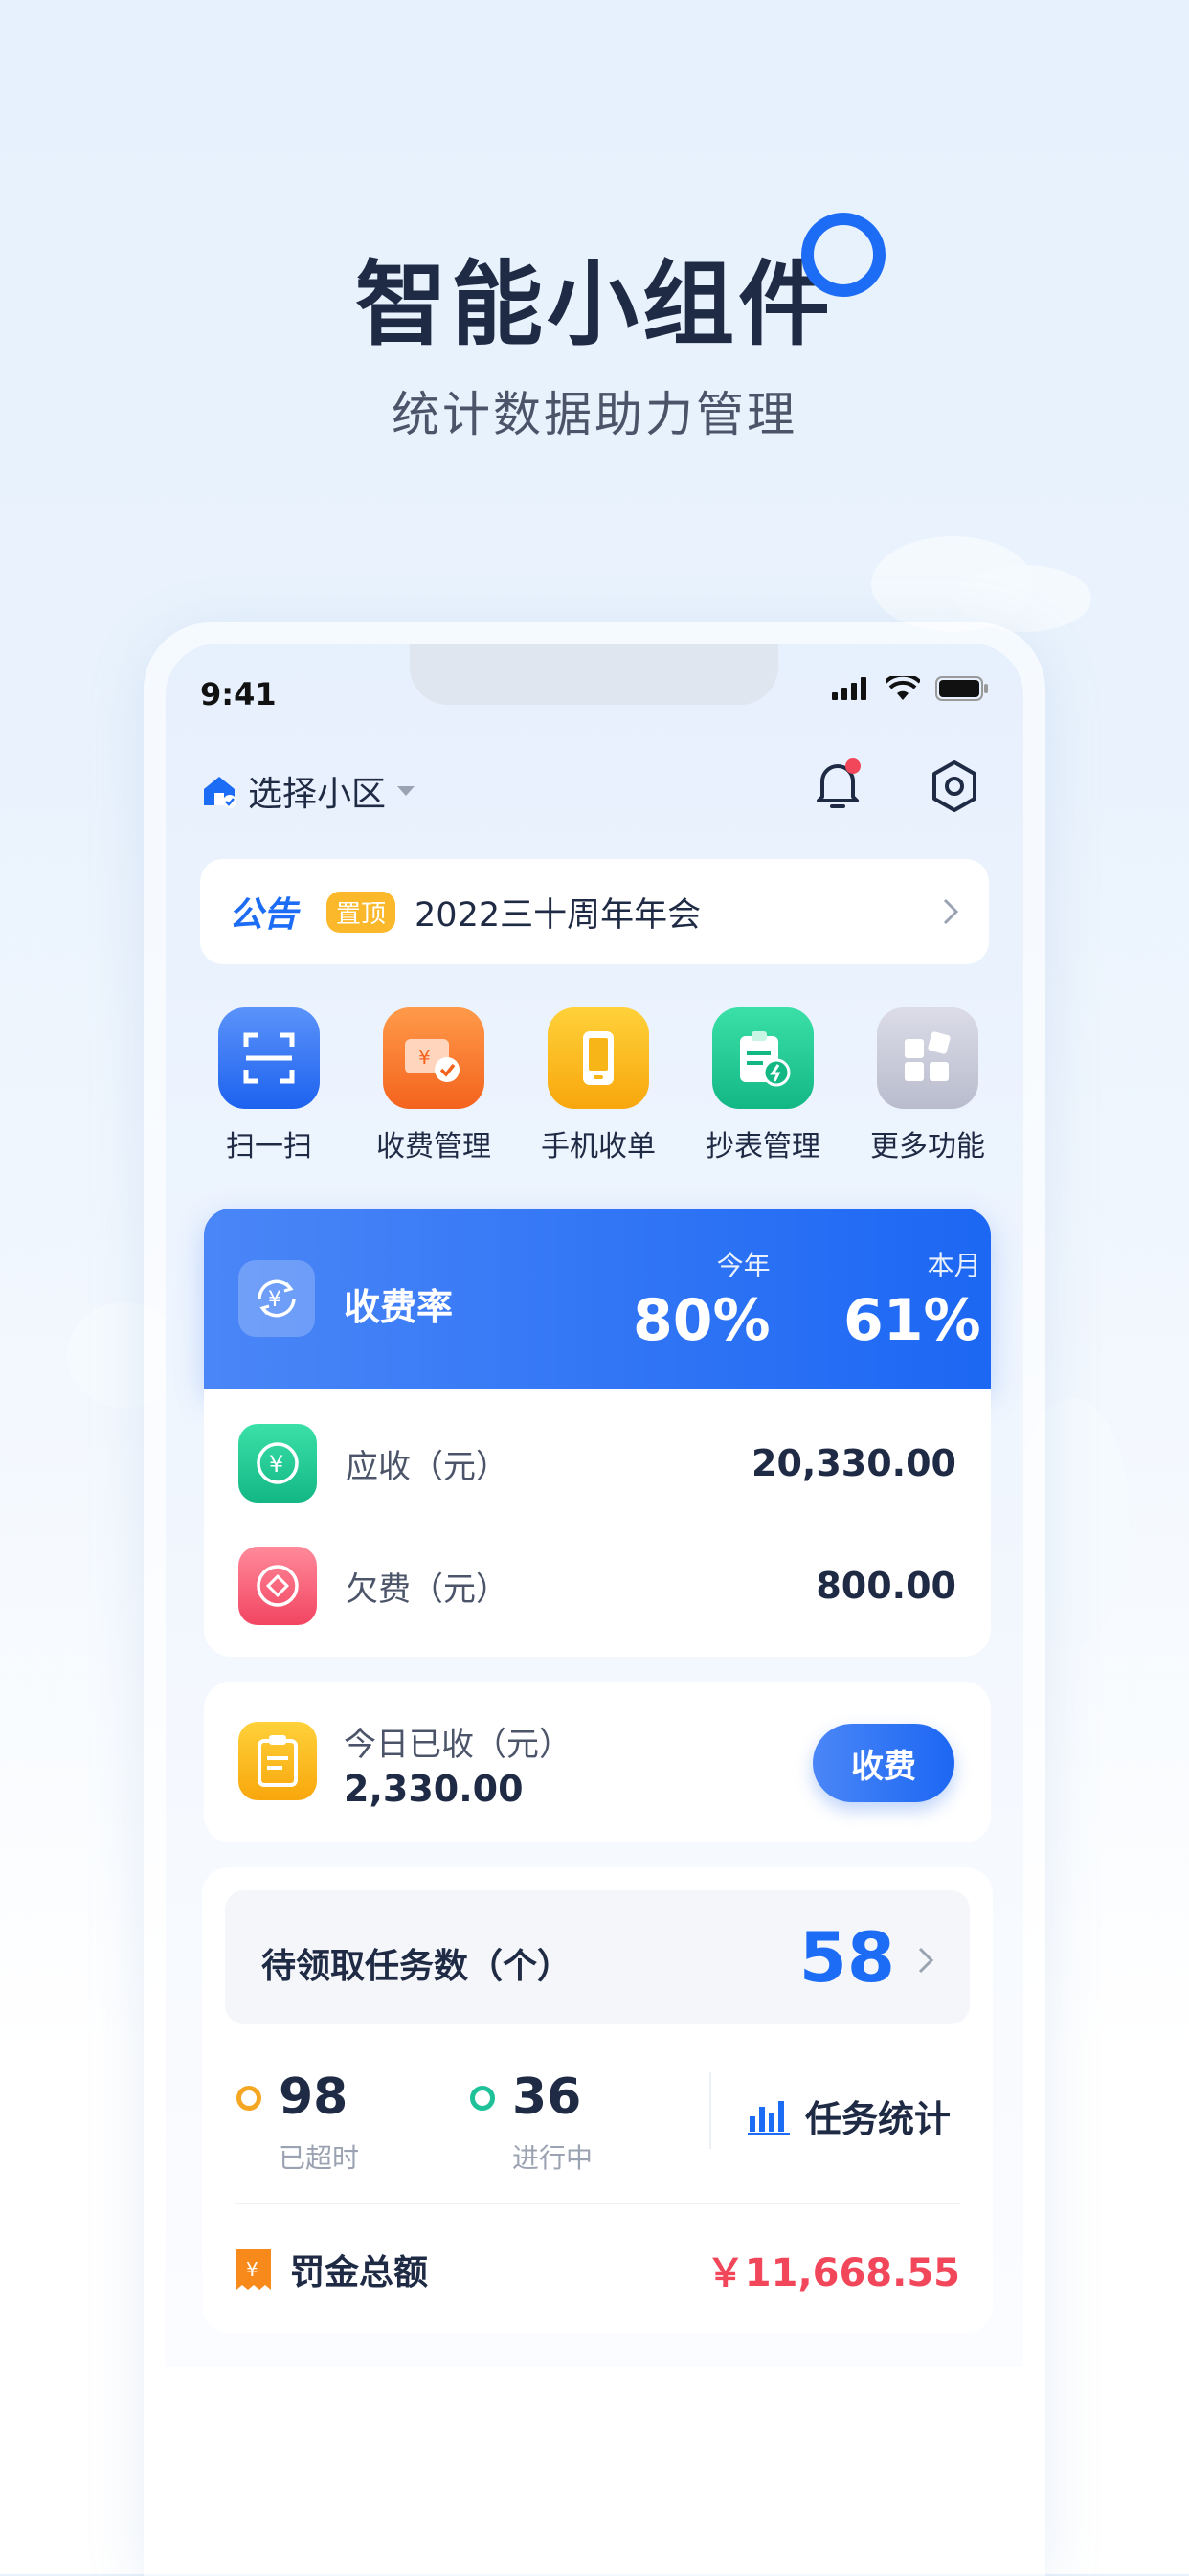 The height and width of the screenshot is (2576, 1189). What do you see at coordinates (597, 1523) in the screenshot?
I see `fee-summary-card: ¥ 应收（元） 20,330.00 欠费（元） 800.00` at bounding box center [597, 1523].